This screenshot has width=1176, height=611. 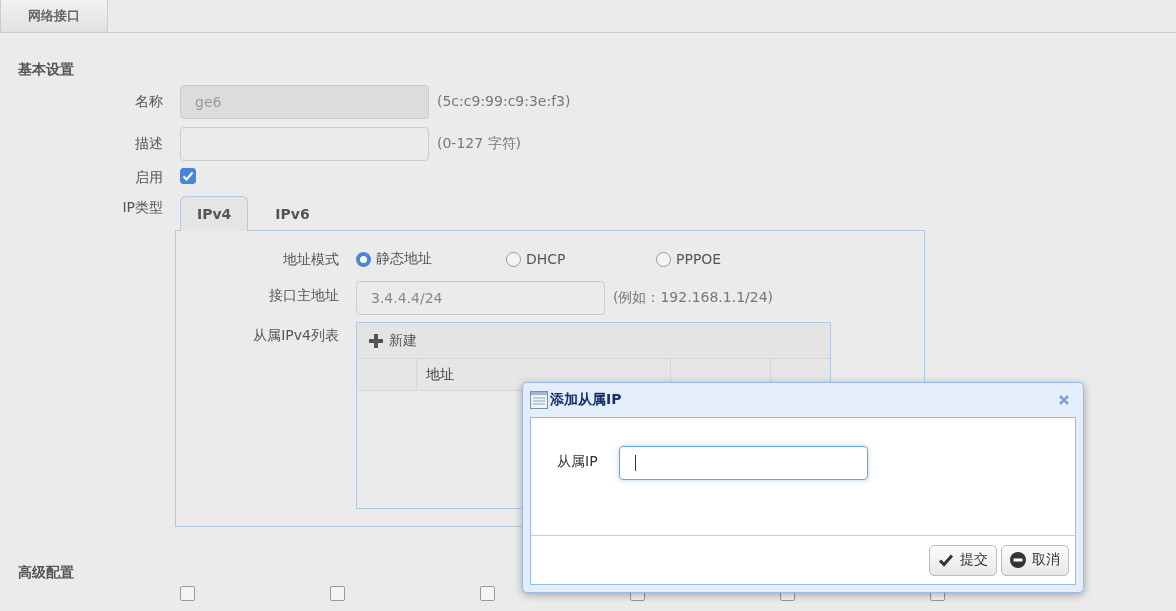 What do you see at coordinates (149, 143) in the screenshot?
I see `field-label: 描述` at bounding box center [149, 143].